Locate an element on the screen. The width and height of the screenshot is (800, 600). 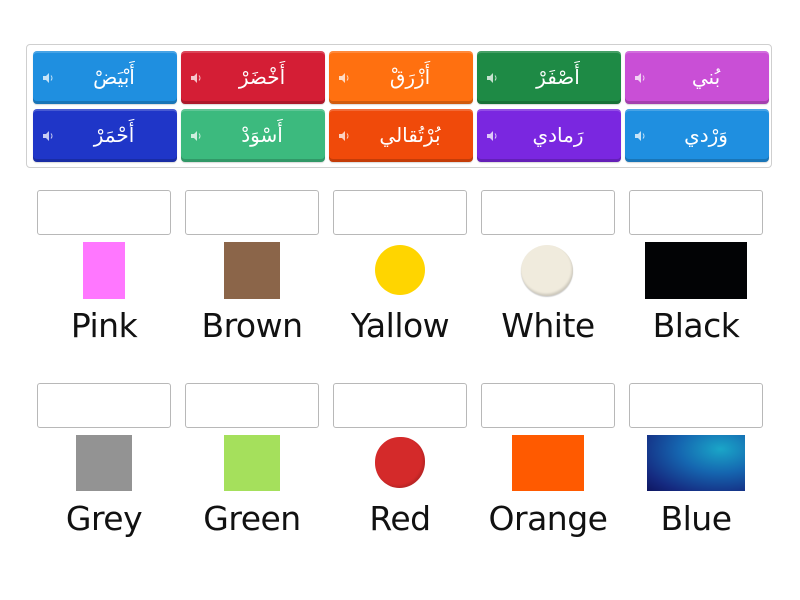
word-tile: وَرْدي is located at coordinates (697, 135).